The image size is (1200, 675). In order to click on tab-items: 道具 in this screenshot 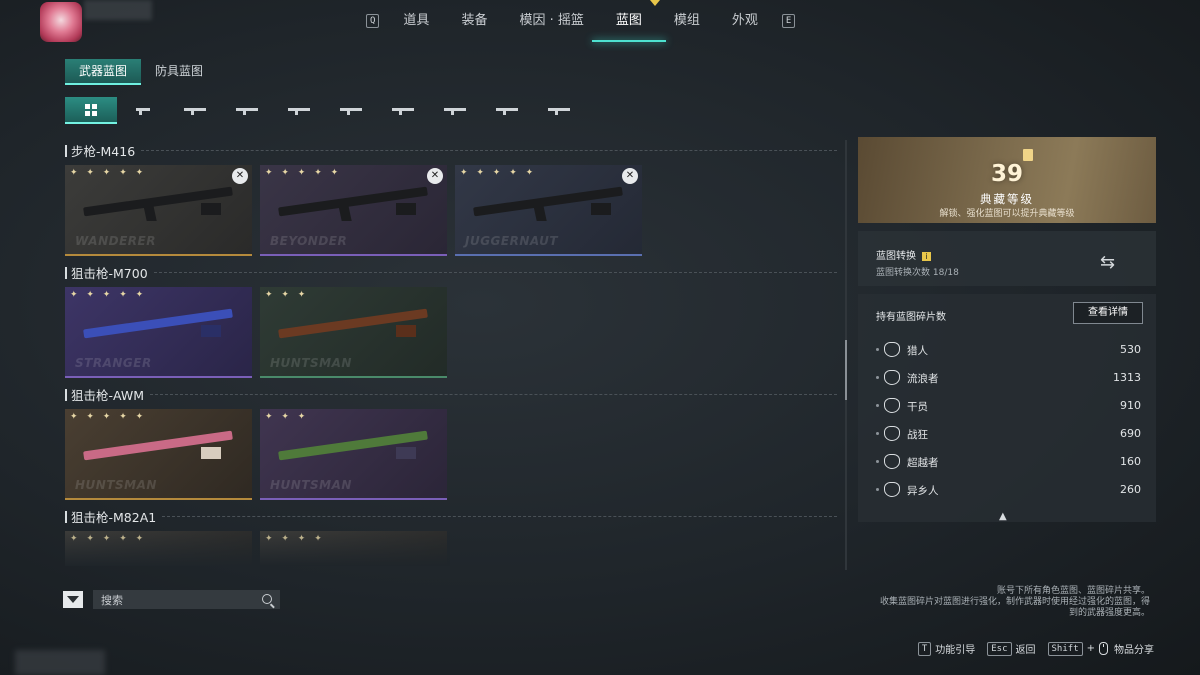, I will do `click(416, 21)`.